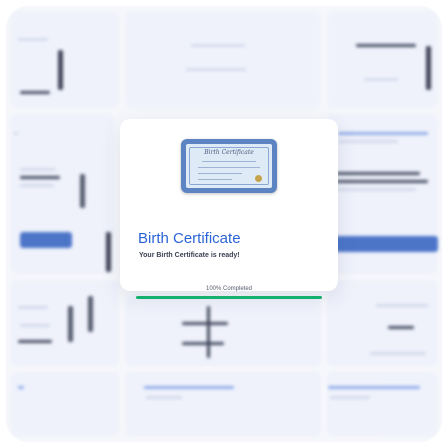 This screenshot has width=448, height=448. I want to click on certificate-paper: Birth Certificate, so click(229, 166).